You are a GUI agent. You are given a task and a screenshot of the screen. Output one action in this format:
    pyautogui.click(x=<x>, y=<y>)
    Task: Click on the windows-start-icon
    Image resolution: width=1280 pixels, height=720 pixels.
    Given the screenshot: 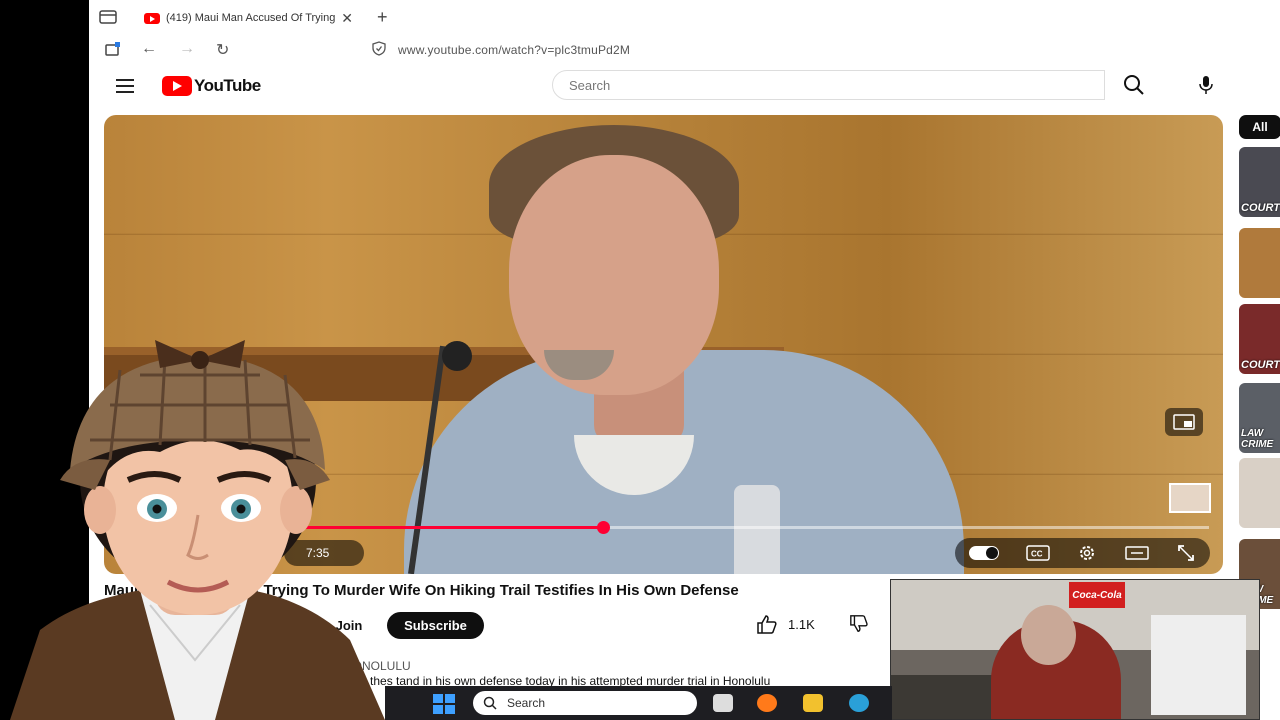 What is the action you would take?
    pyautogui.click(x=444, y=704)
    